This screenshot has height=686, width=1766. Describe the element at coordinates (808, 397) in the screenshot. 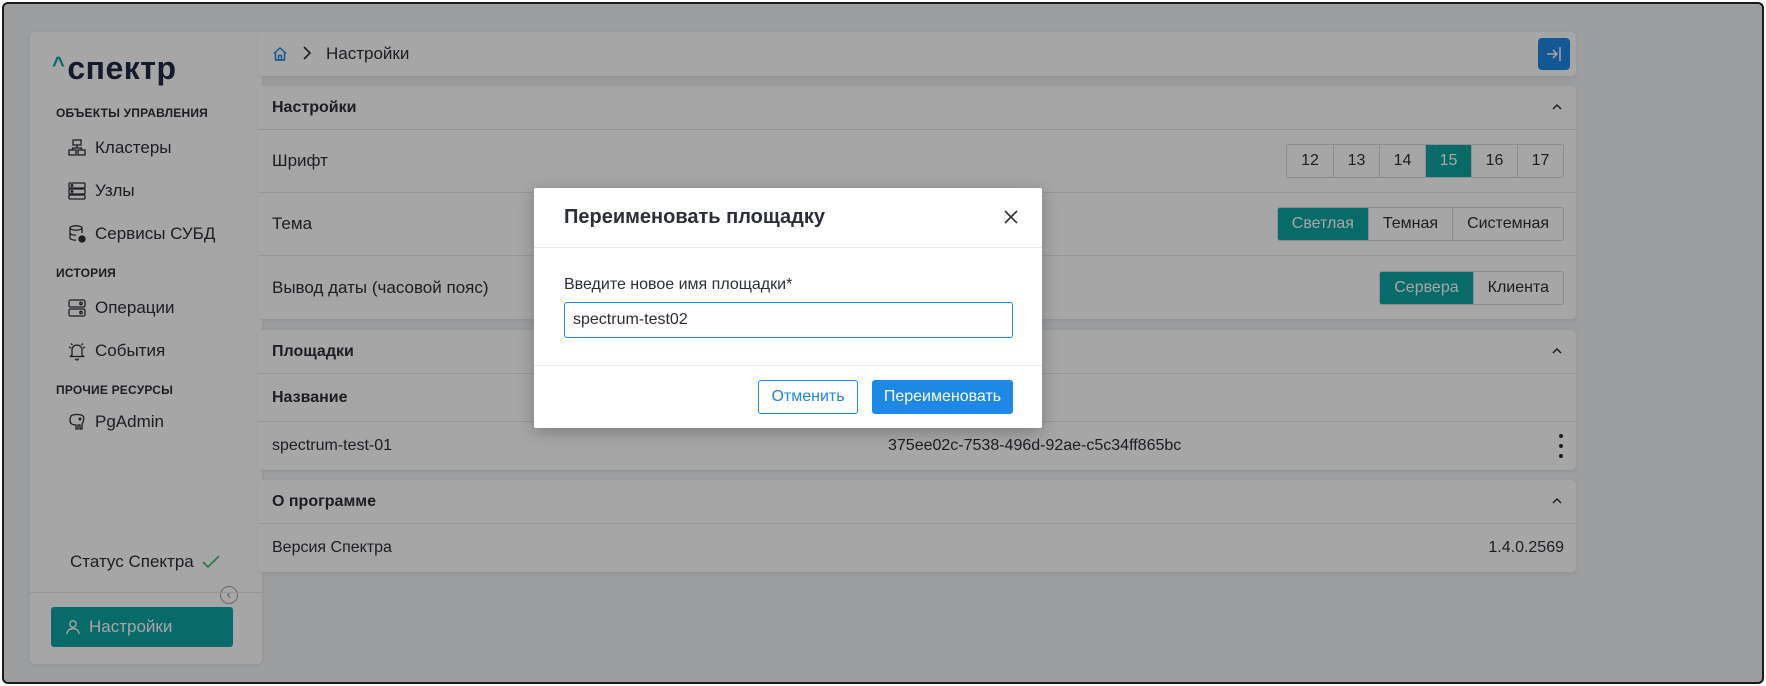

I see `cancel-button: Отменить` at that location.